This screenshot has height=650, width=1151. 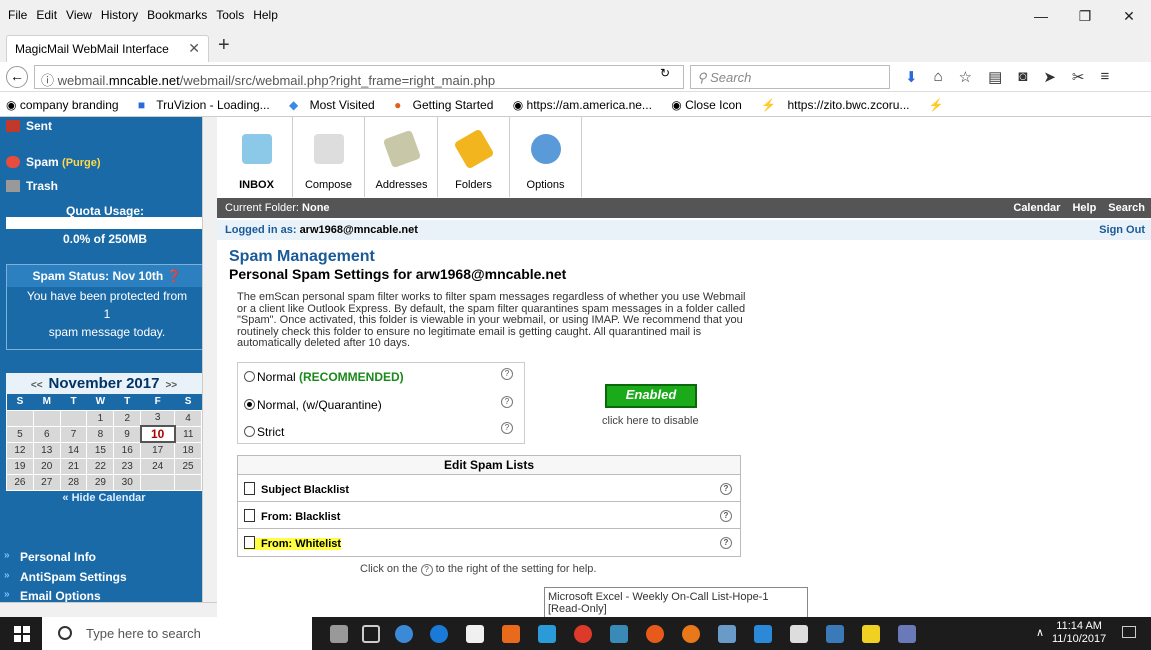 What do you see at coordinates (174, 276) in the screenshot?
I see `help-icon: ❓` at bounding box center [174, 276].